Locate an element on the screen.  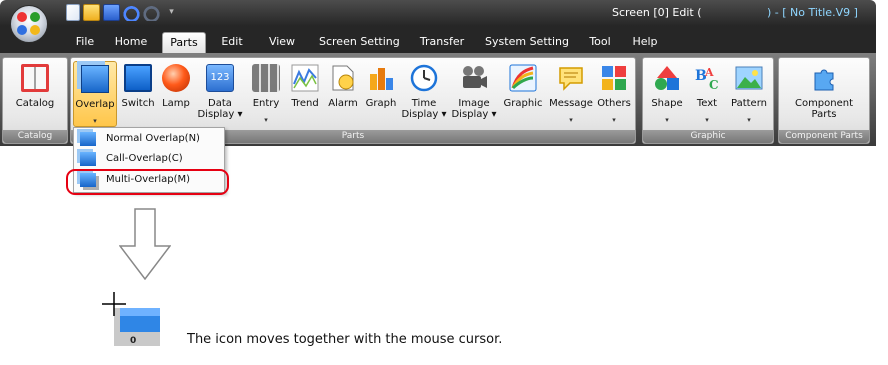
quick-access-toolbar: ▾ is located at coordinates (122, 12).